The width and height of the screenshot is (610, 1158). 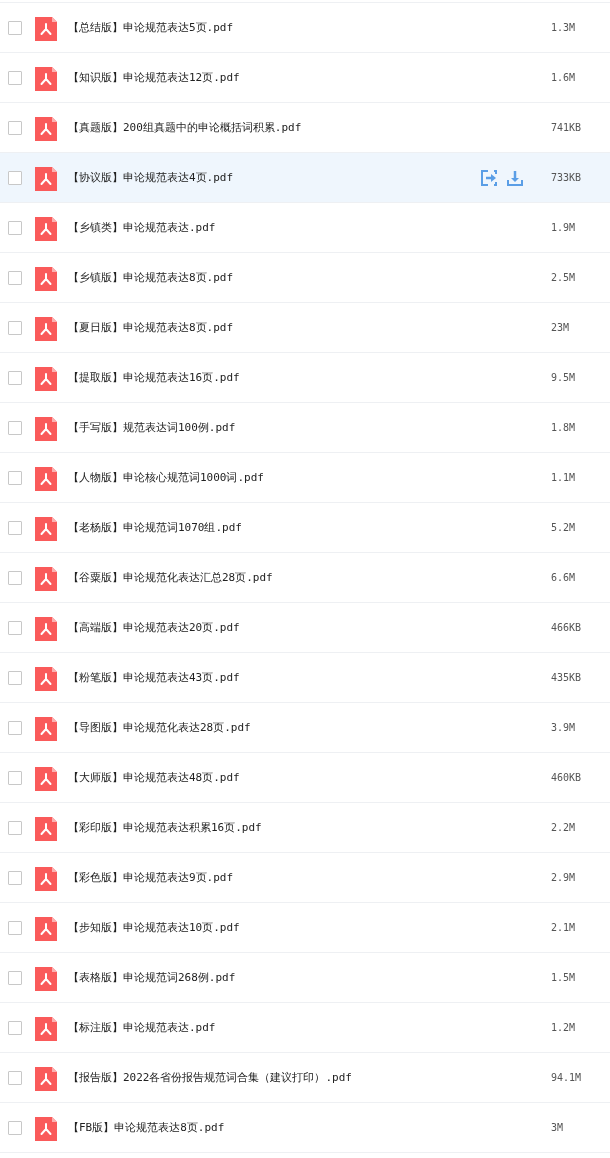 What do you see at coordinates (274, 277) in the screenshot?
I see `file-name: 【乡镇版】申论规范表达8页.pdf` at bounding box center [274, 277].